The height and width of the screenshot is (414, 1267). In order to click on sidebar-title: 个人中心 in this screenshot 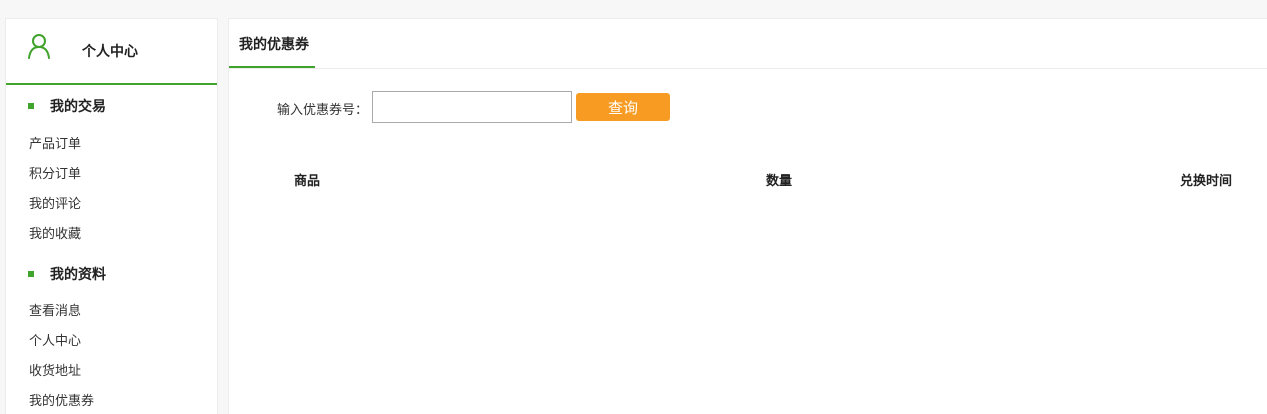, I will do `click(110, 52)`.